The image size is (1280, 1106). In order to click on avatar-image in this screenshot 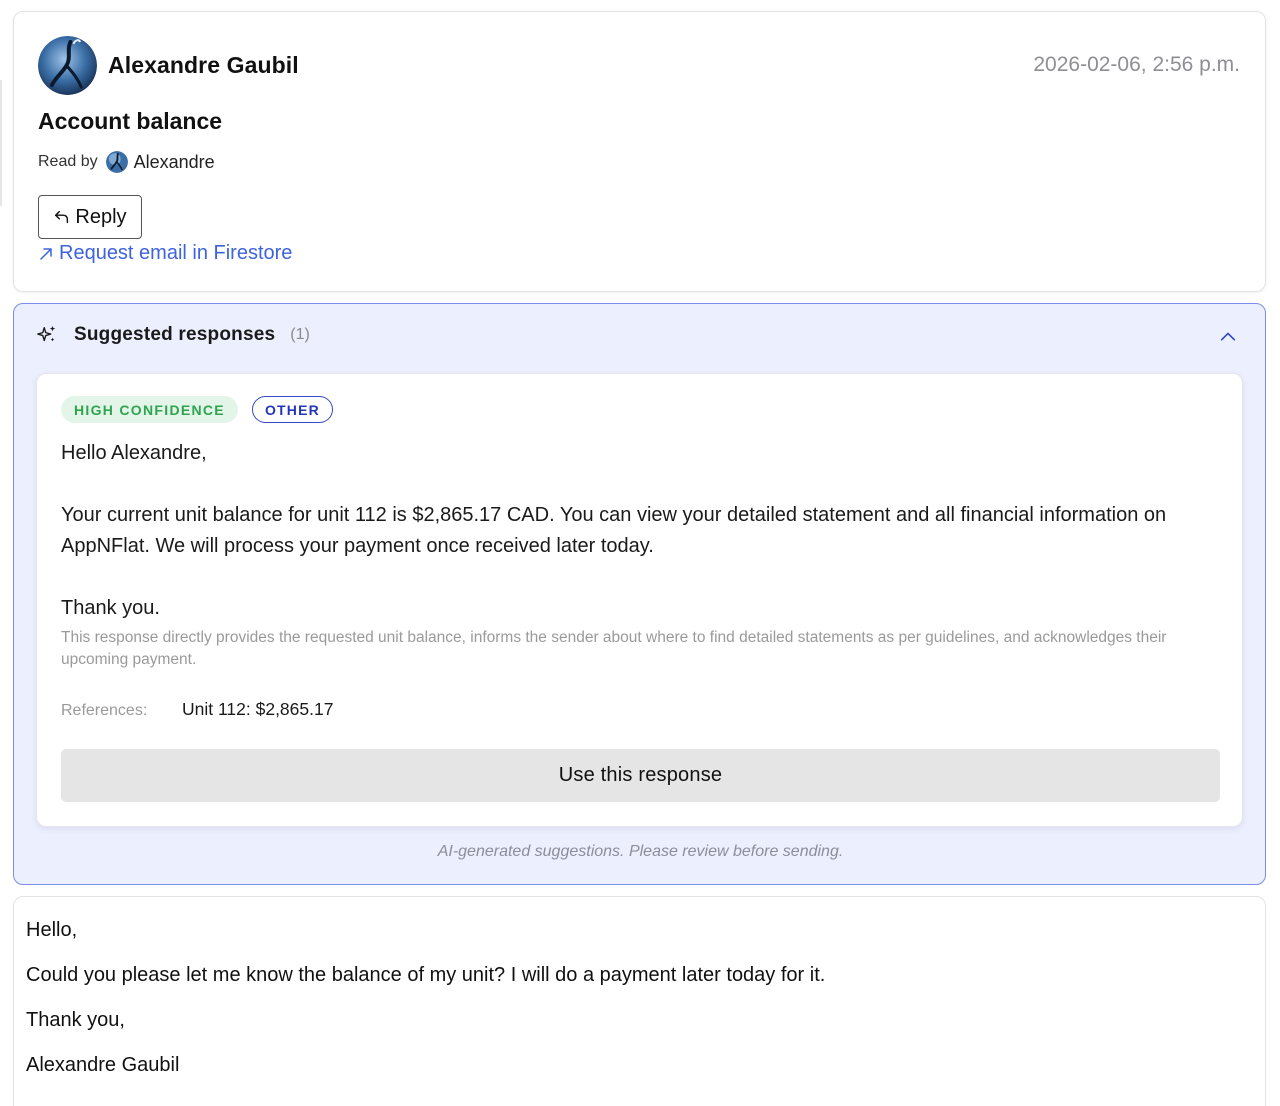, I will do `click(67, 65)`.